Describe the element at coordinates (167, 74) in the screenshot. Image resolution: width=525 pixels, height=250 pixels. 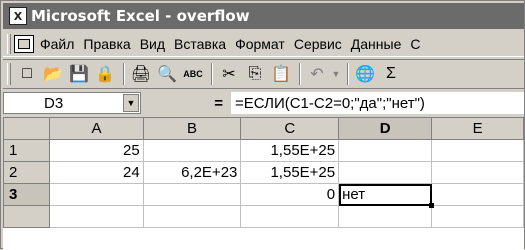
I see `print-preview-icon: 🔍` at that location.